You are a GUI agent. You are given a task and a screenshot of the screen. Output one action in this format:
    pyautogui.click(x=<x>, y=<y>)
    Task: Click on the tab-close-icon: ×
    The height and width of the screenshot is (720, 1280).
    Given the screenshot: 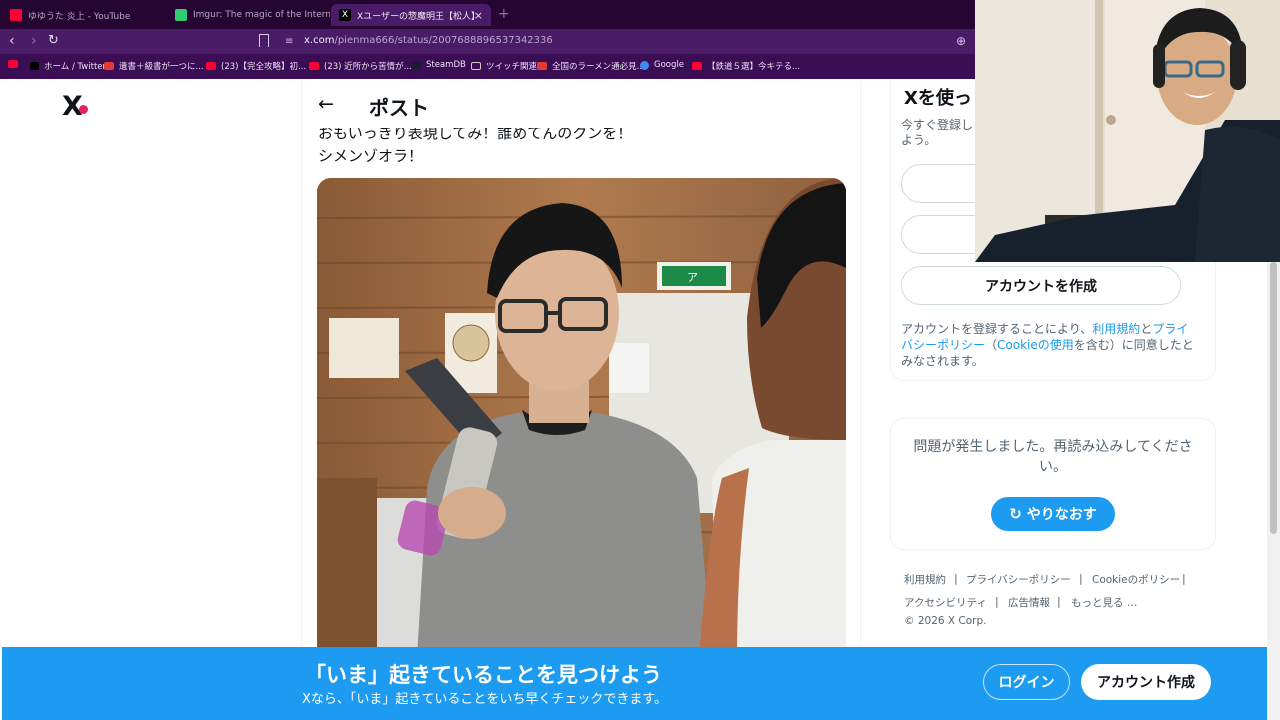 What is the action you would take?
    pyautogui.click(x=478, y=15)
    